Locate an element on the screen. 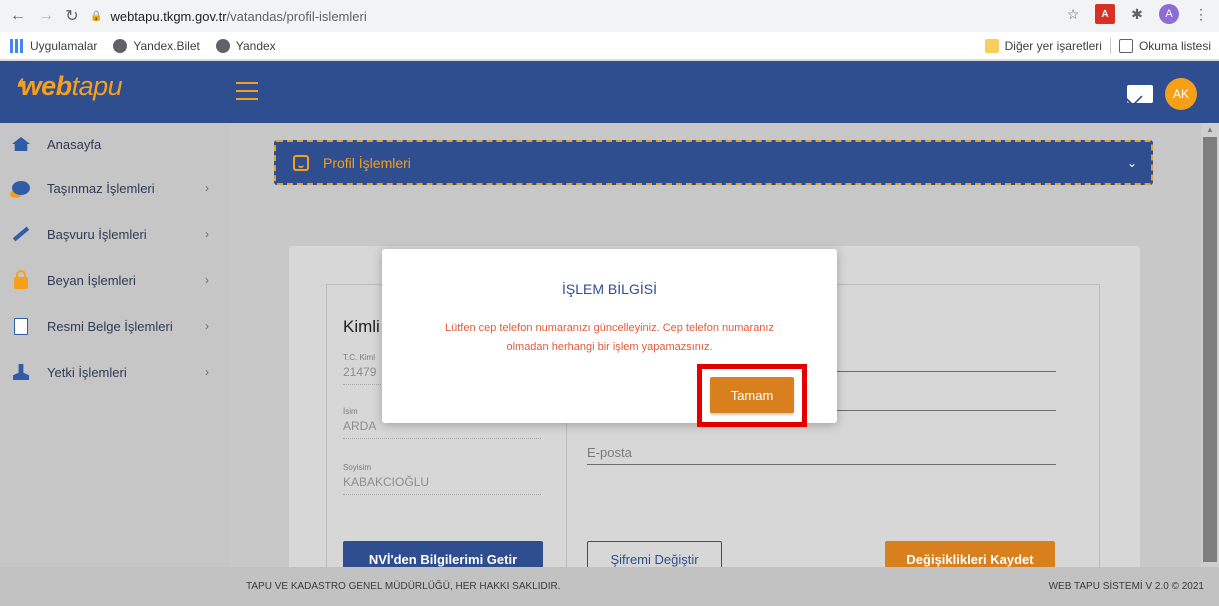 The image size is (1219, 606). sidebar-item-anasayfa: Anasayfa is located at coordinates (114, 144).